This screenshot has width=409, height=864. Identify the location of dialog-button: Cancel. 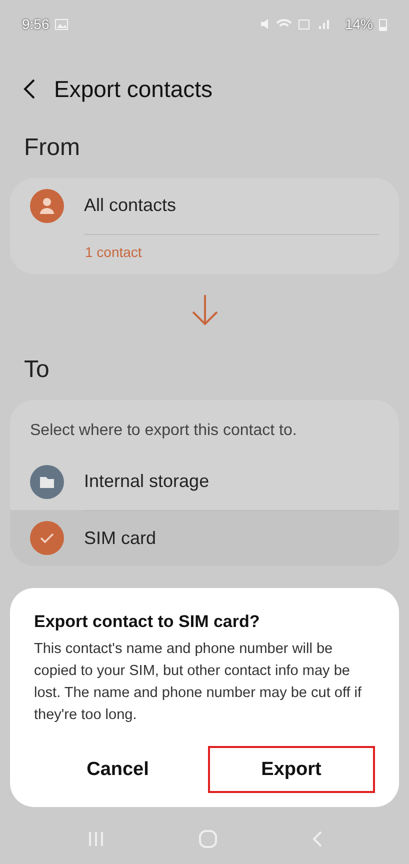
(118, 769).